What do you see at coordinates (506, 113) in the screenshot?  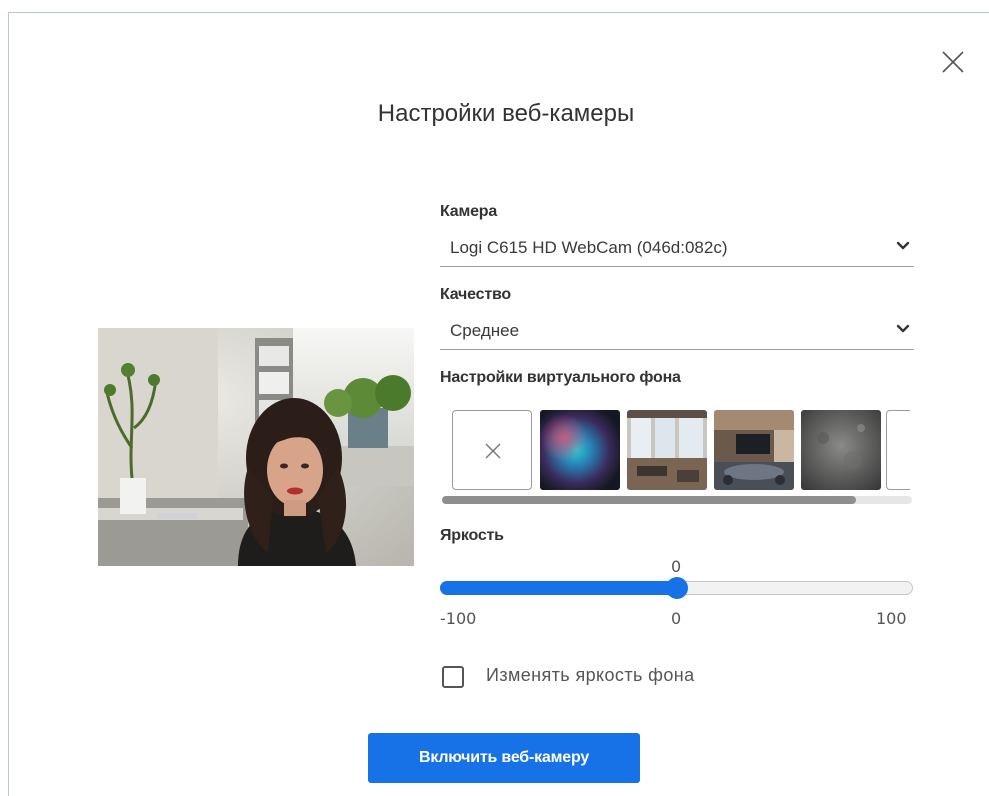 I see `dialog-title: Настройки веб-камеры` at bounding box center [506, 113].